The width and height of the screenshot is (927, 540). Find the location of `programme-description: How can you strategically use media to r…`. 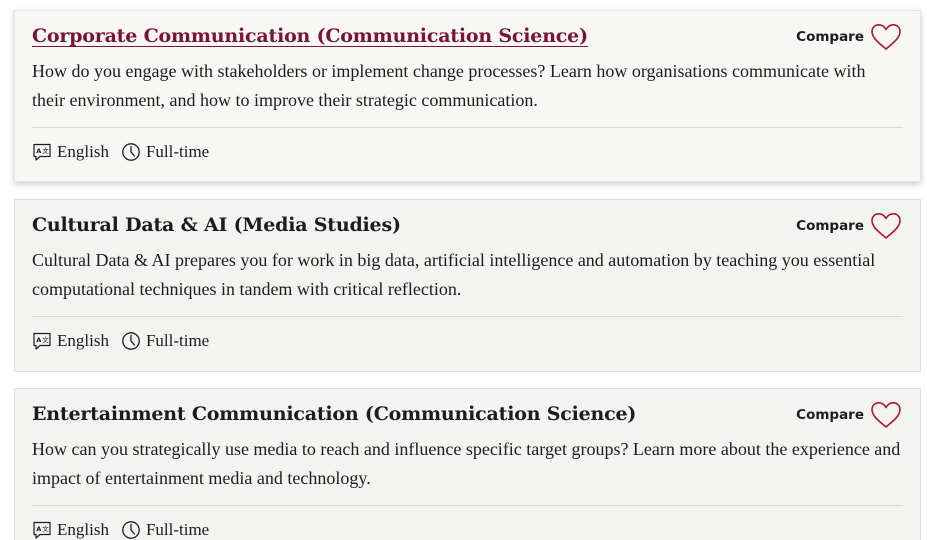

programme-description: How can you strategically use media to r… is located at coordinates (466, 463).